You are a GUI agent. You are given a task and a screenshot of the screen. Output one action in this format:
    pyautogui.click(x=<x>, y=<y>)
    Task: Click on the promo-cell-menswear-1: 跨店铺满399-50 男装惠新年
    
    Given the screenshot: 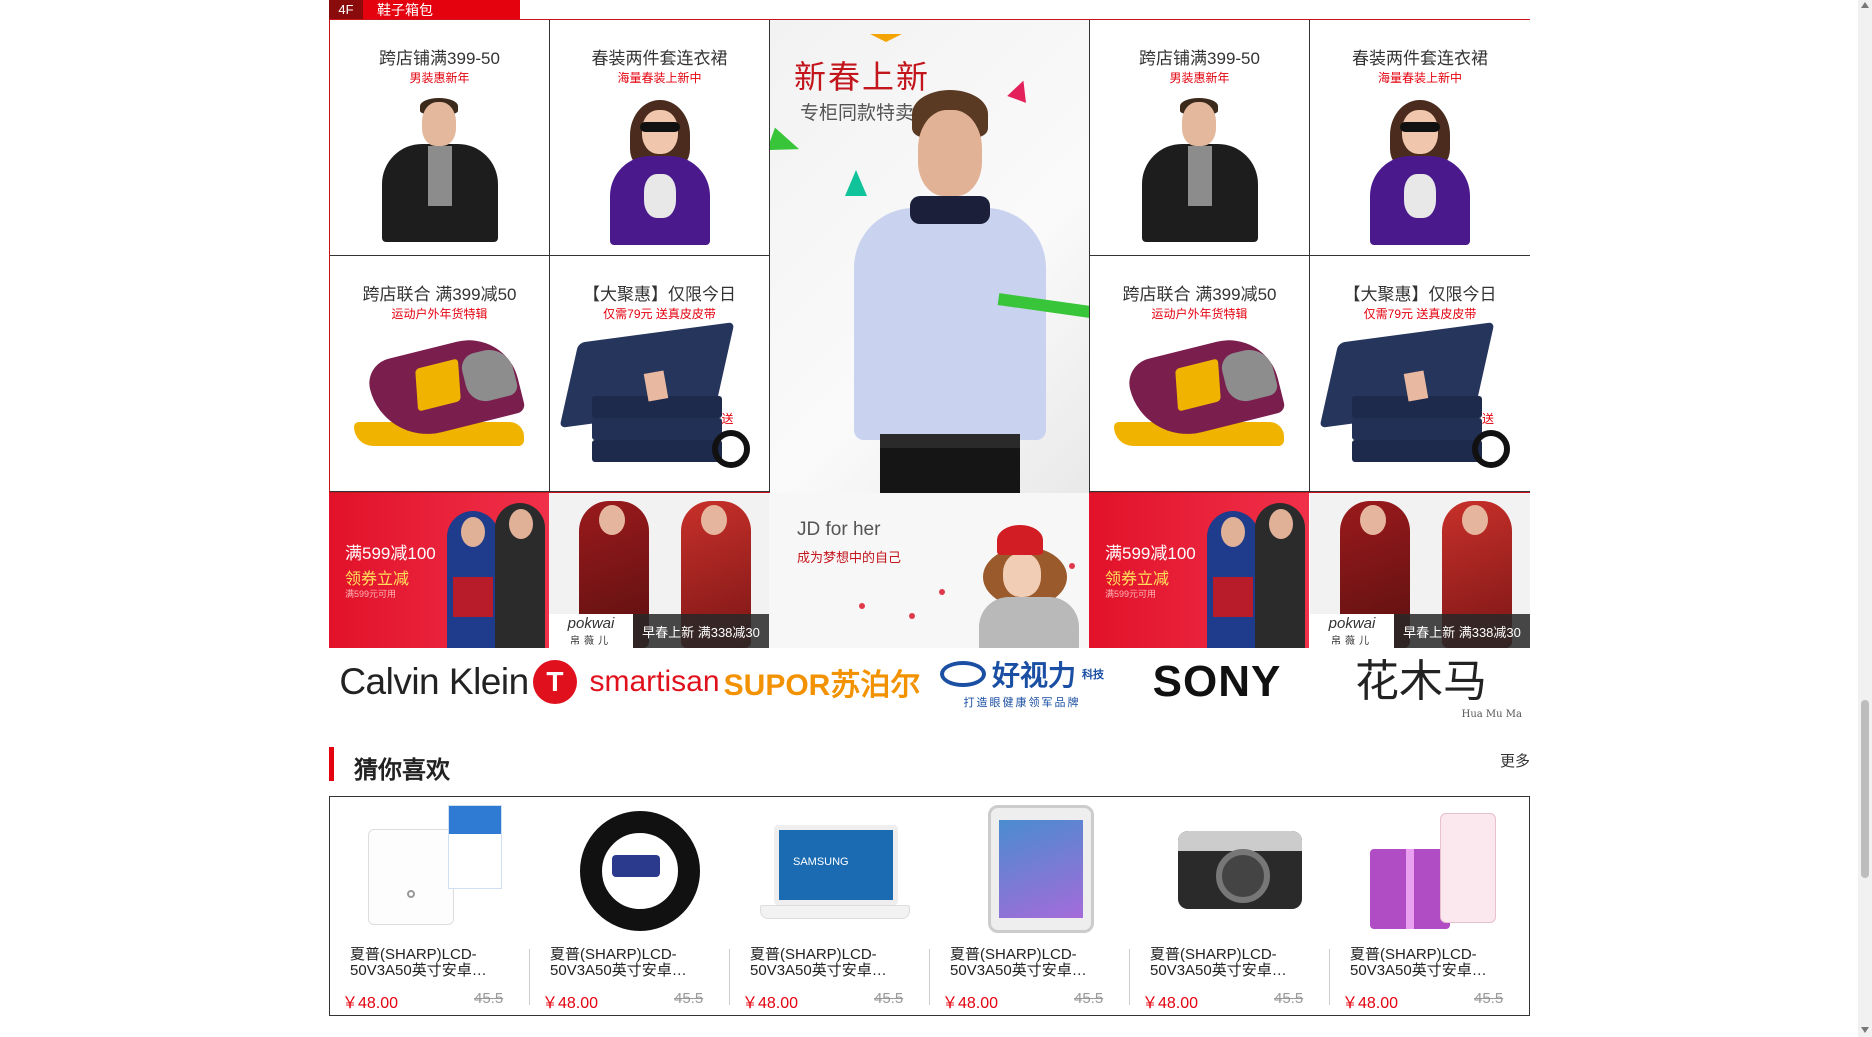 What is the action you would take?
    pyautogui.click(x=440, y=138)
    